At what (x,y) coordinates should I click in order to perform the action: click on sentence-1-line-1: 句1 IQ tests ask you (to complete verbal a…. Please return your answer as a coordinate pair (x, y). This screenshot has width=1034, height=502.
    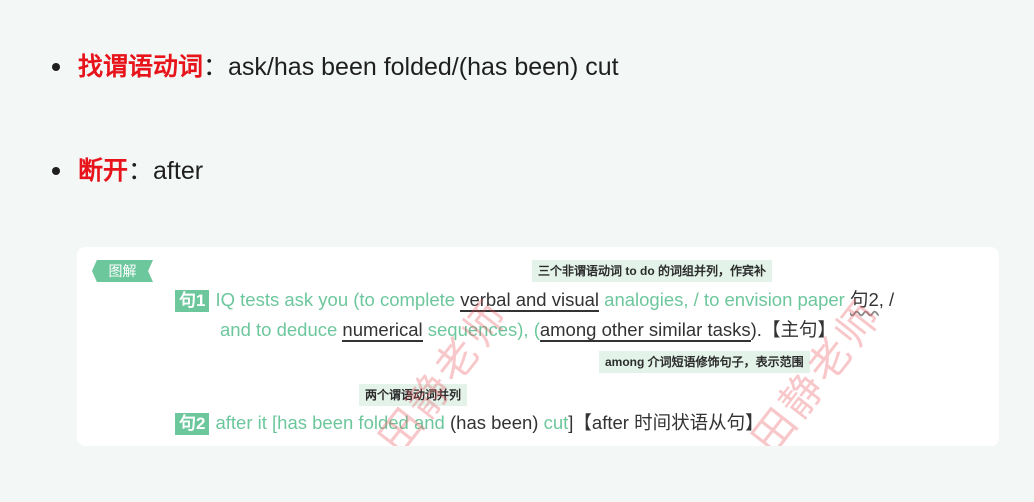
    Looking at the image, I should click on (534, 300).